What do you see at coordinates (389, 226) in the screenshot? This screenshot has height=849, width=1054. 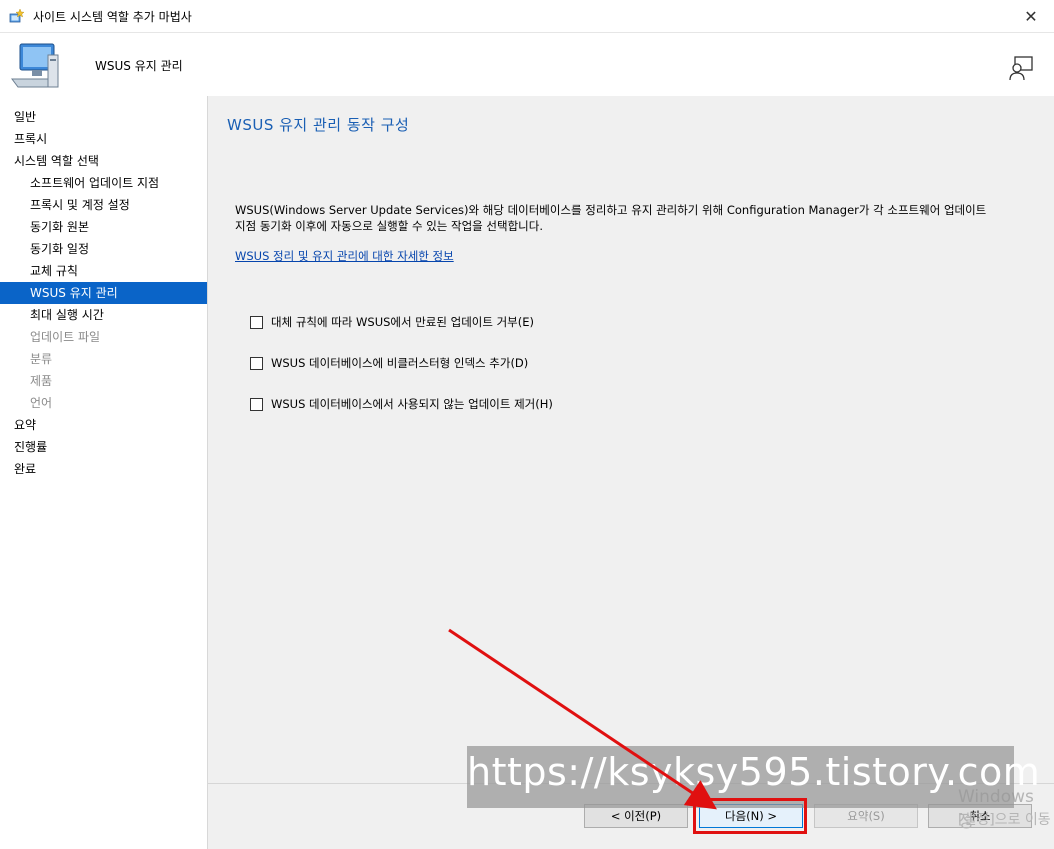 I see `description-line-2: 지점 동기화 이후에 자동으로 실행할 수 있는 작업을 선택합니다.` at bounding box center [389, 226].